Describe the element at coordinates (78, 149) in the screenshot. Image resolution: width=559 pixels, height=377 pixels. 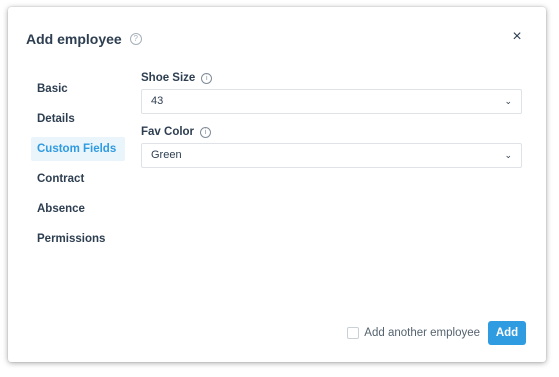
I see `nav-item-custom-fields: Custom Fields` at that location.